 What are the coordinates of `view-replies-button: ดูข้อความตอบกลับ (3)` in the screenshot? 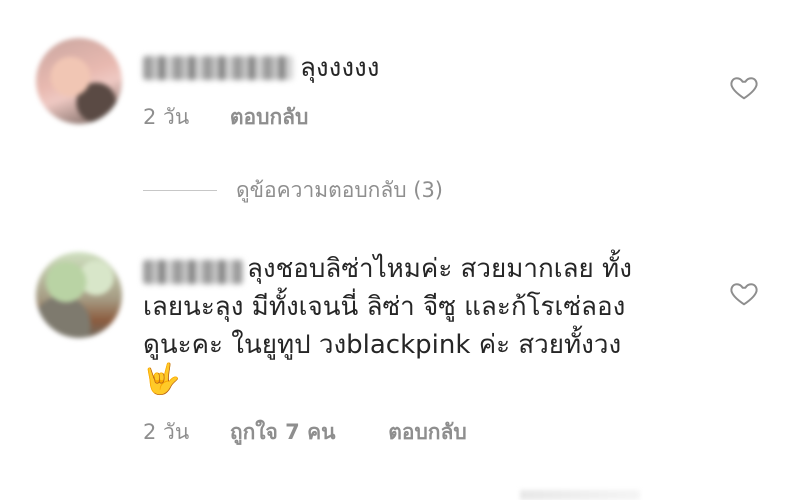 It's located at (293, 190).